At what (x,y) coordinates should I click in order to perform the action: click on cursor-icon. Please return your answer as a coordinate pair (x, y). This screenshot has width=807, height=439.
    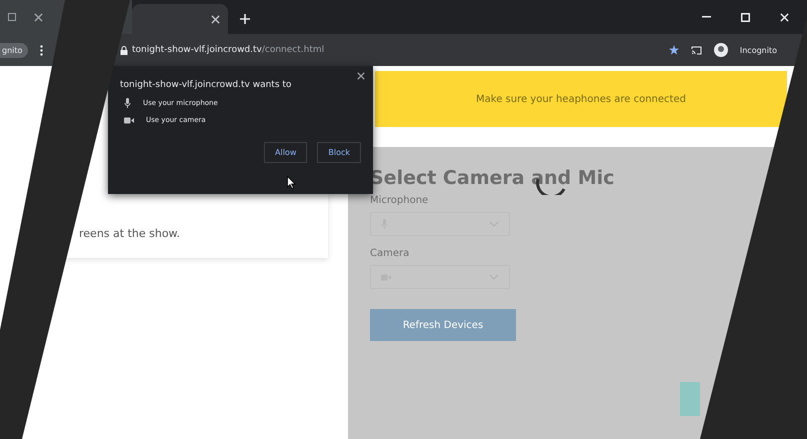
    Looking at the image, I should click on (291, 182).